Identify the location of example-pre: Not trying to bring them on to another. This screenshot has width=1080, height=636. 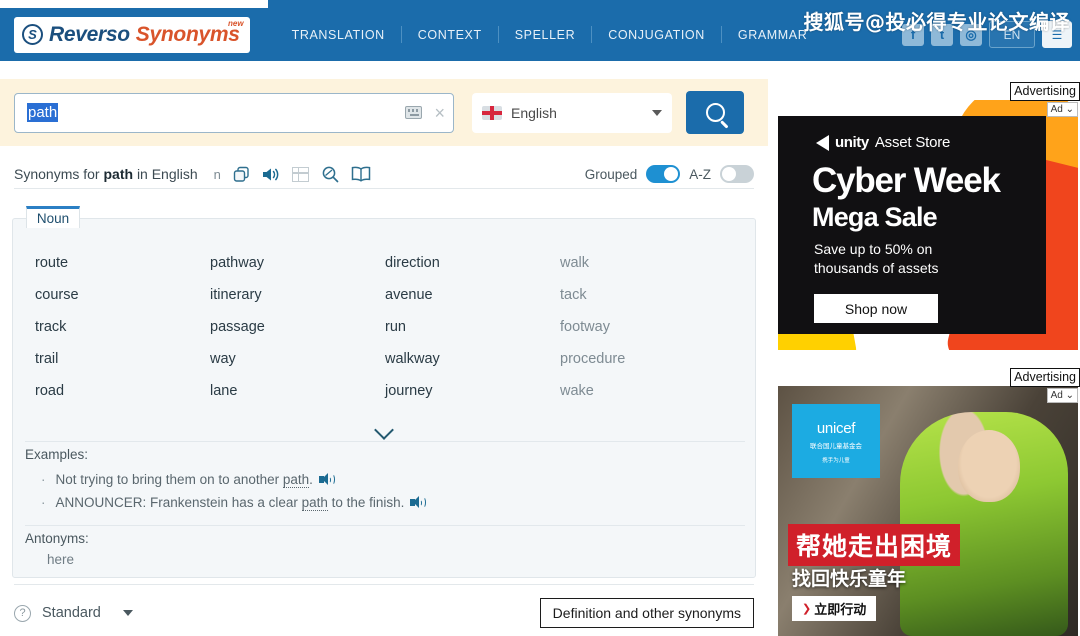
(169, 479).